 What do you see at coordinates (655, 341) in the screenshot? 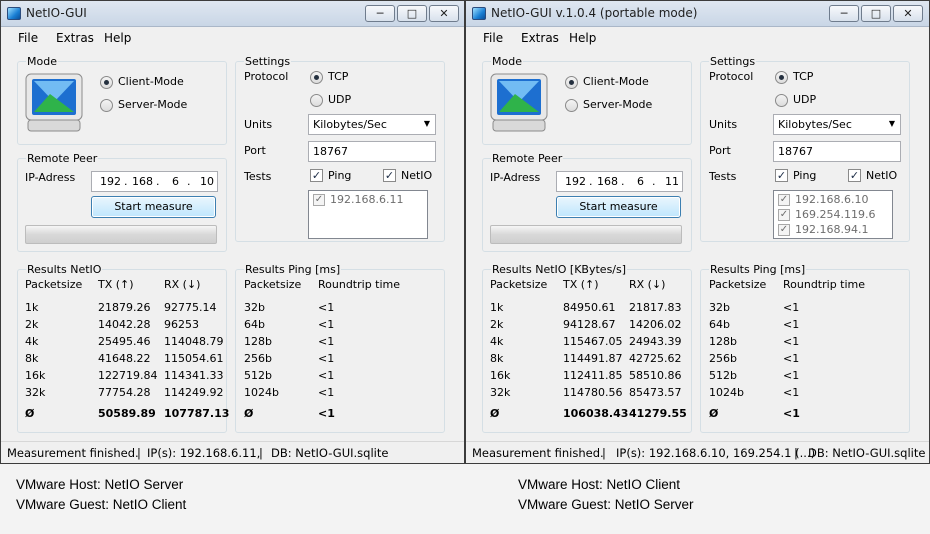
I see `netio-row-rx: 24943.39` at bounding box center [655, 341].